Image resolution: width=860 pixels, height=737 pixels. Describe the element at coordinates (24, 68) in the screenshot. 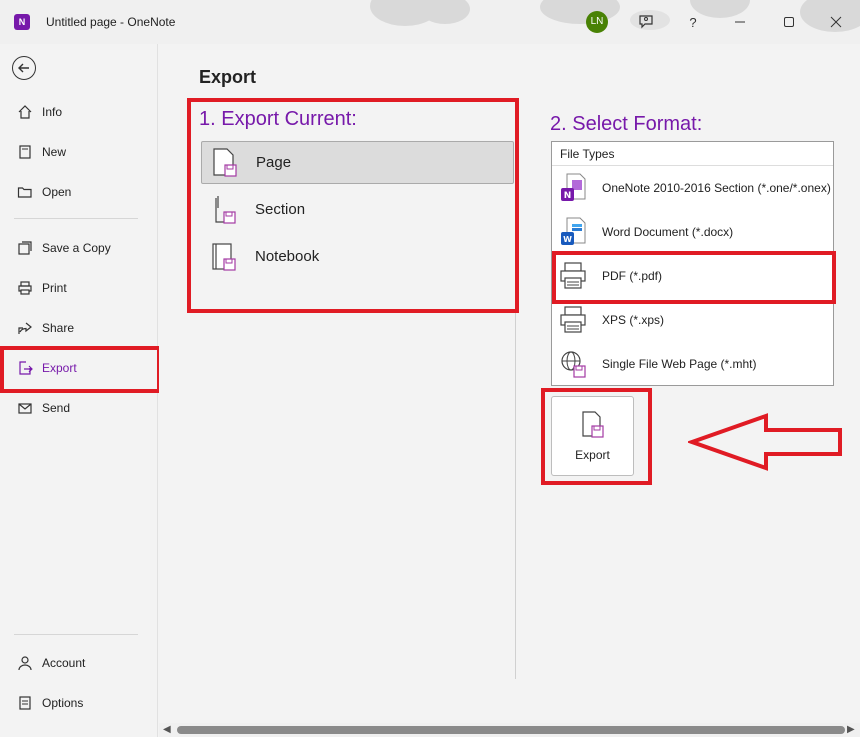

I see `back-arrow-icon` at that location.